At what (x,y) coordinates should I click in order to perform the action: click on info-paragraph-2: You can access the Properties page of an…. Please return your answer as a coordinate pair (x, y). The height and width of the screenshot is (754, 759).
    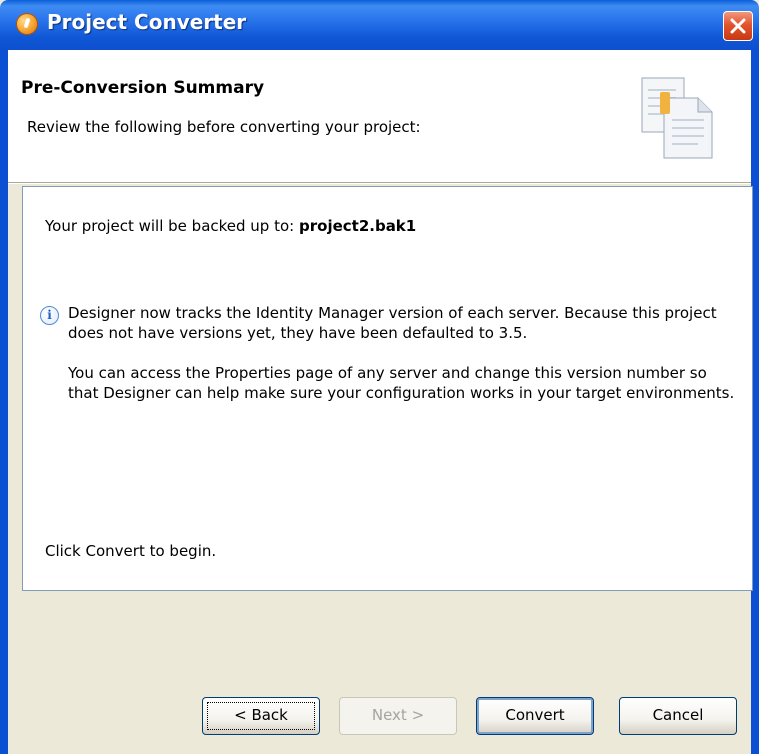
    Looking at the image, I should click on (401, 383).